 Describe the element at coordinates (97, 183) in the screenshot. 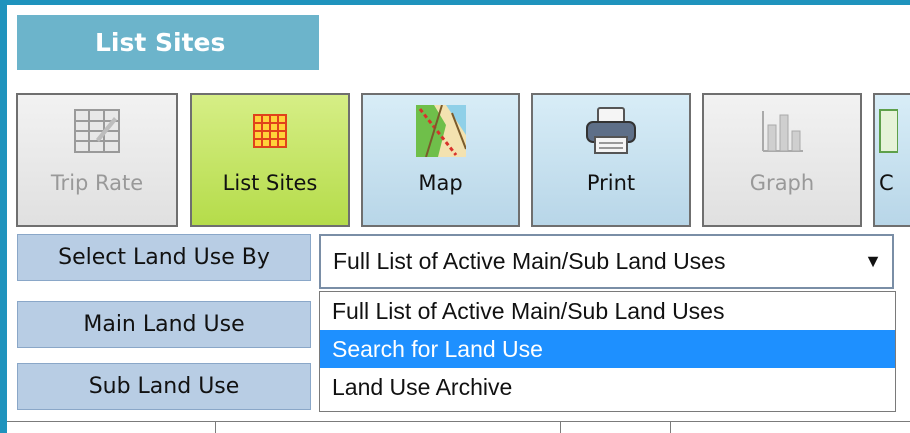

I see `trip-rate-label: Trip Rate` at that location.